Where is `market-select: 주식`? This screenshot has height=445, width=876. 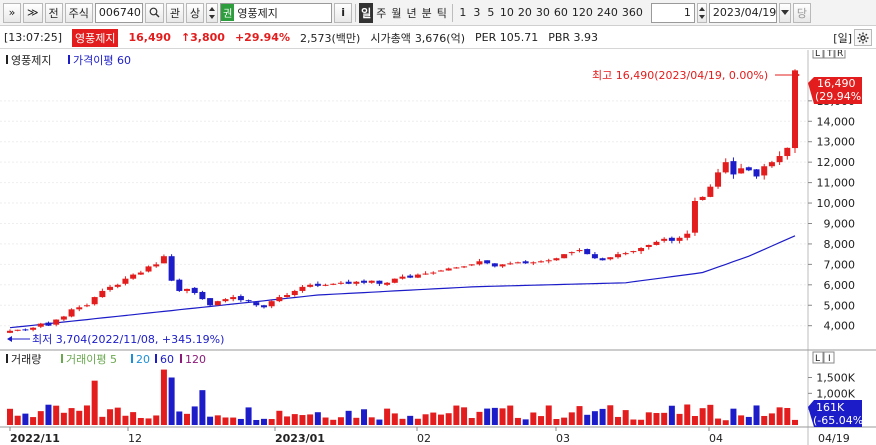 market-select: 주식 is located at coordinates (78, 12).